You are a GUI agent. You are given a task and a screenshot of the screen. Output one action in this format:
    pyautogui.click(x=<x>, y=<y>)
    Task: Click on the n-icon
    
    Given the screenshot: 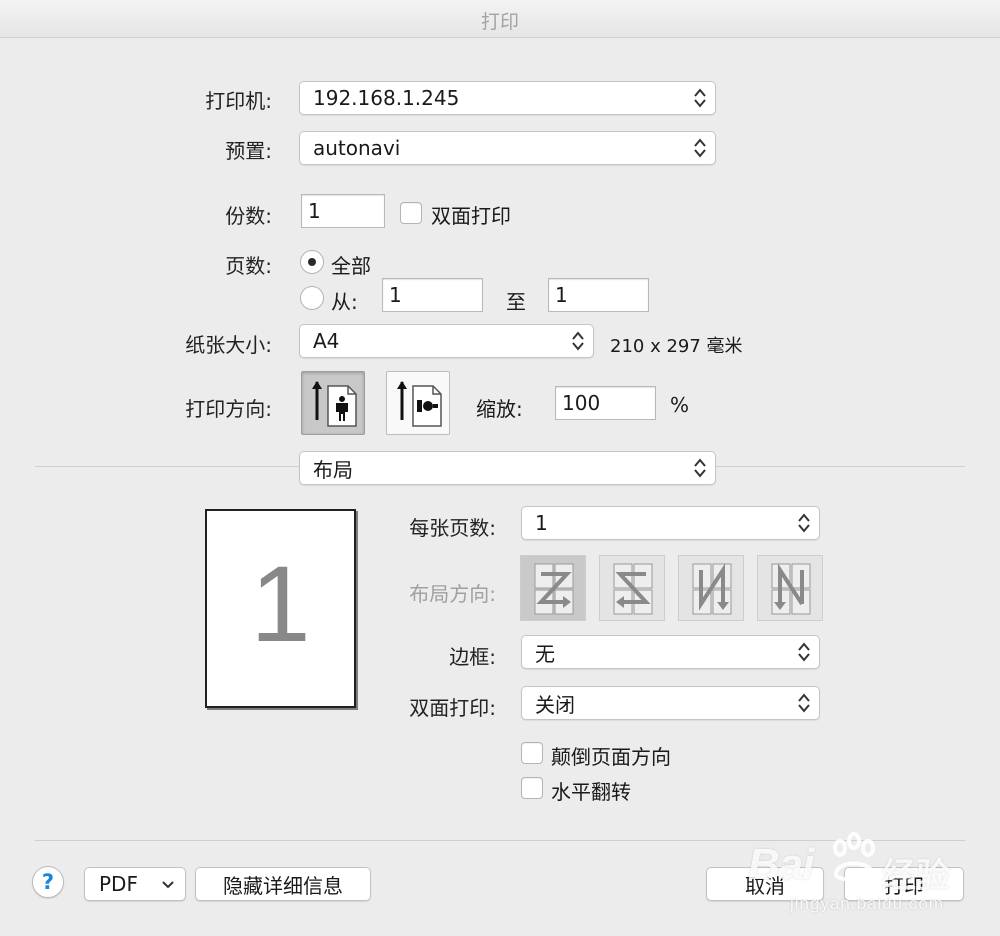 What is the action you would take?
    pyautogui.click(x=712, y=589)
    